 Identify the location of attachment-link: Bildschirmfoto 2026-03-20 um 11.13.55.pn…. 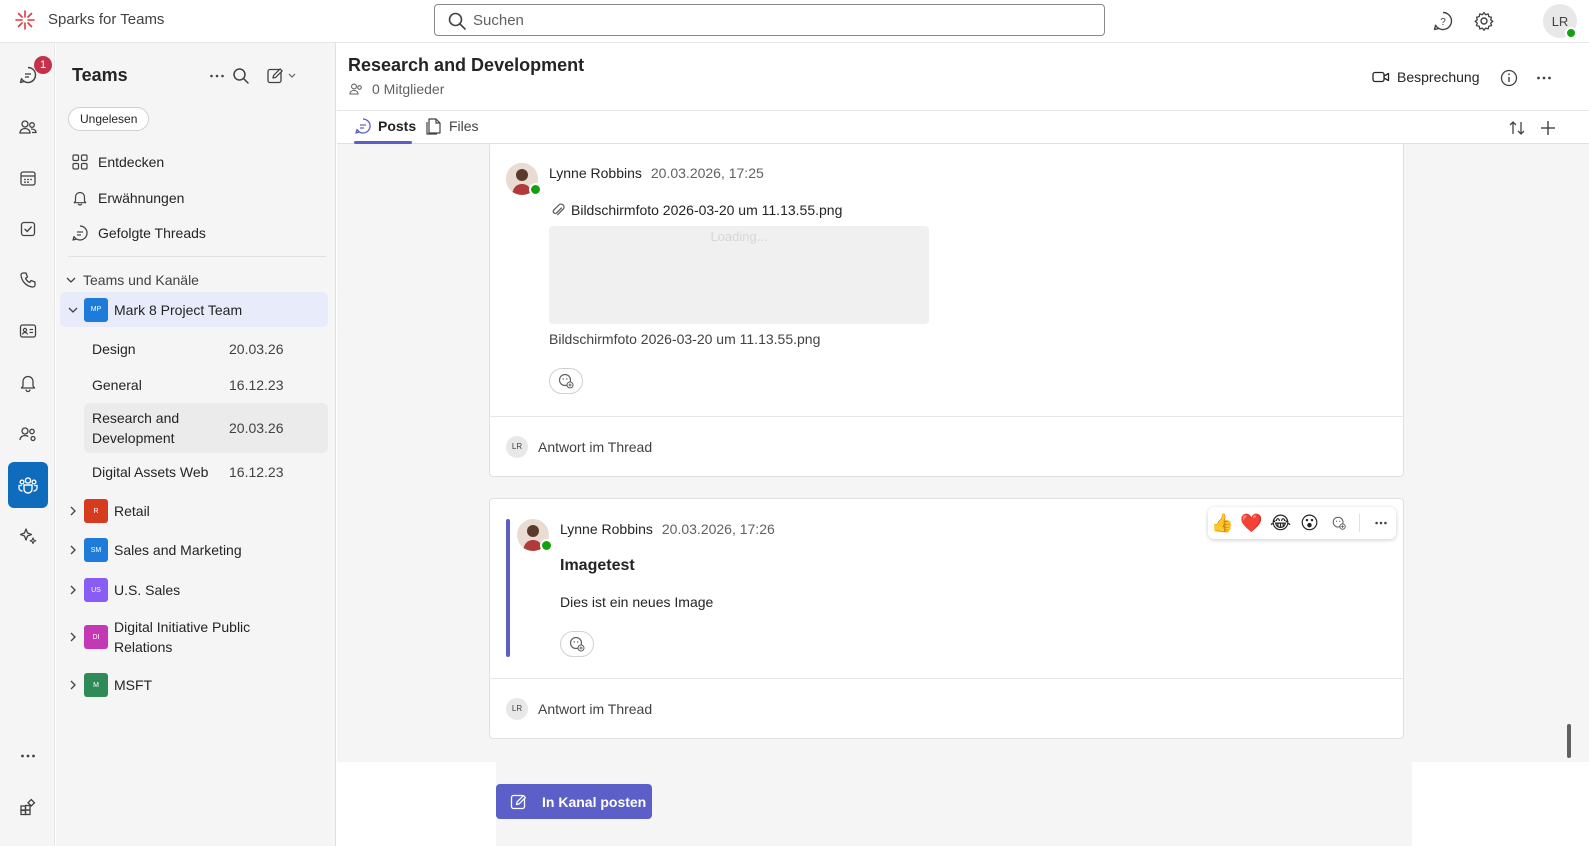
(695, 210).